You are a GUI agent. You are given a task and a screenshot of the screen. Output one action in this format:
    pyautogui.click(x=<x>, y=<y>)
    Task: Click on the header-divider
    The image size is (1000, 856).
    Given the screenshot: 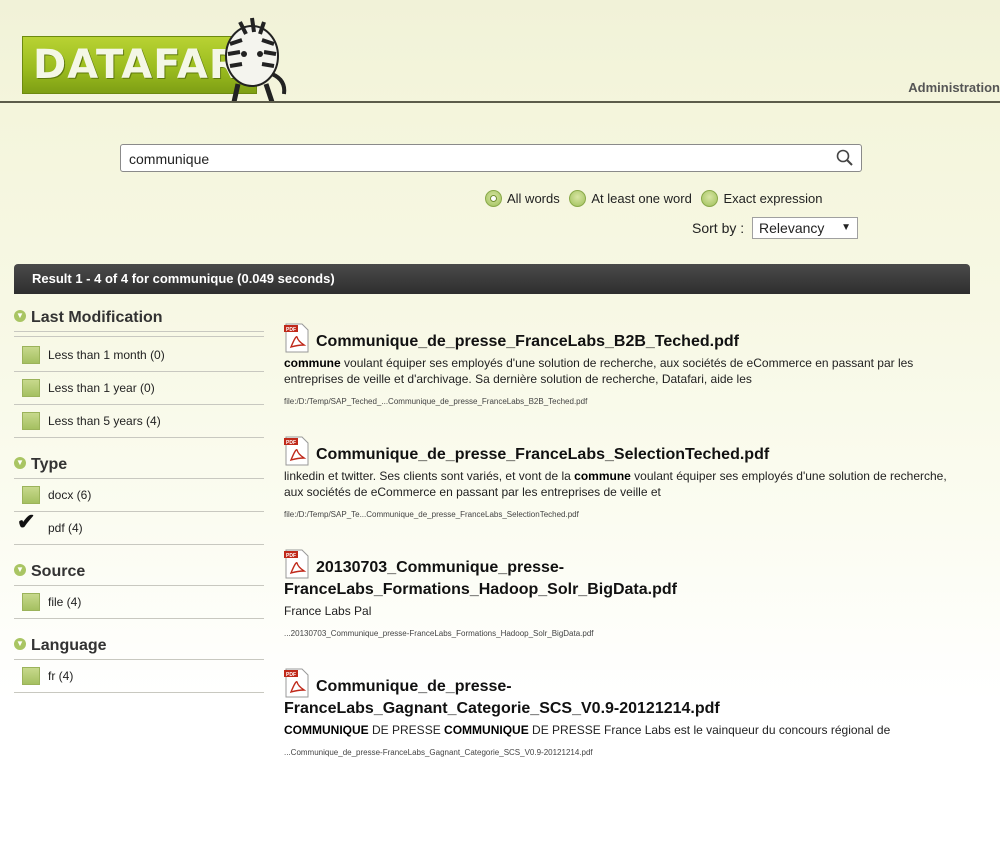 What is the action you would take?
    pyautogui.click(x=500, y=102)
    